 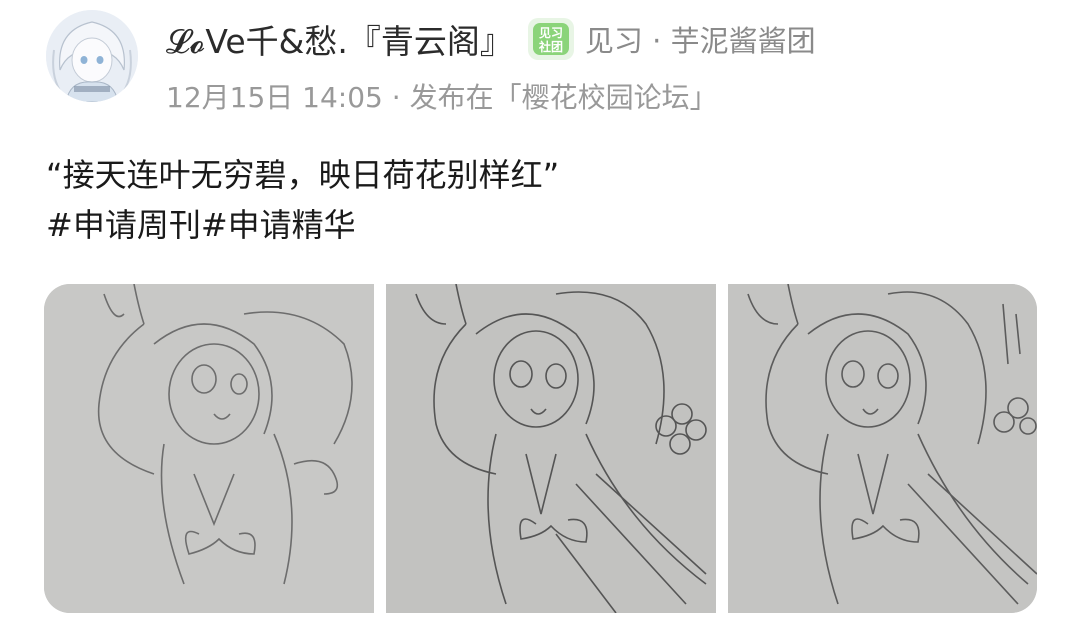 I want to click on post-meta: 12月15日 14:05 · 发布在「樱花校园论坛」, so click(x=442, y=96).